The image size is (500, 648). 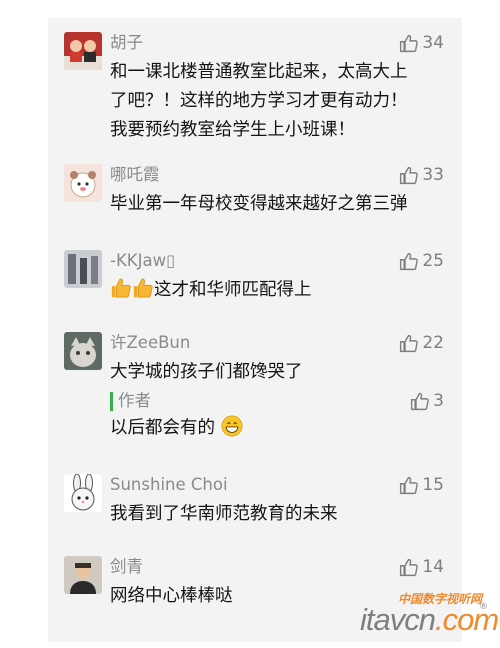 I want to click on like-button: 33, so click(x=421, y=175).